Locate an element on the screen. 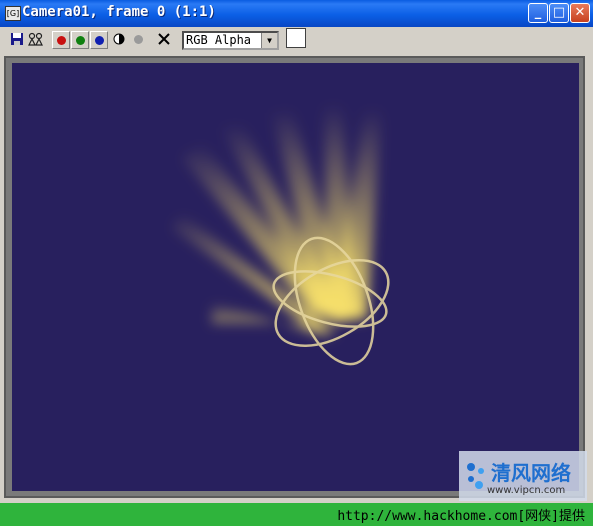 This screenshot has width=593, height=526. save-image-button is located at coordinates (17, 40).